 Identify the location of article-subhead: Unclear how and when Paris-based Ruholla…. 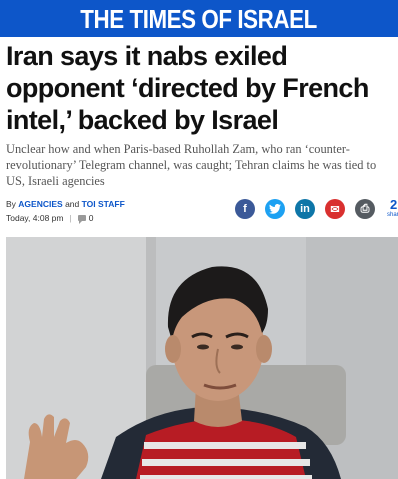
(191, 165).